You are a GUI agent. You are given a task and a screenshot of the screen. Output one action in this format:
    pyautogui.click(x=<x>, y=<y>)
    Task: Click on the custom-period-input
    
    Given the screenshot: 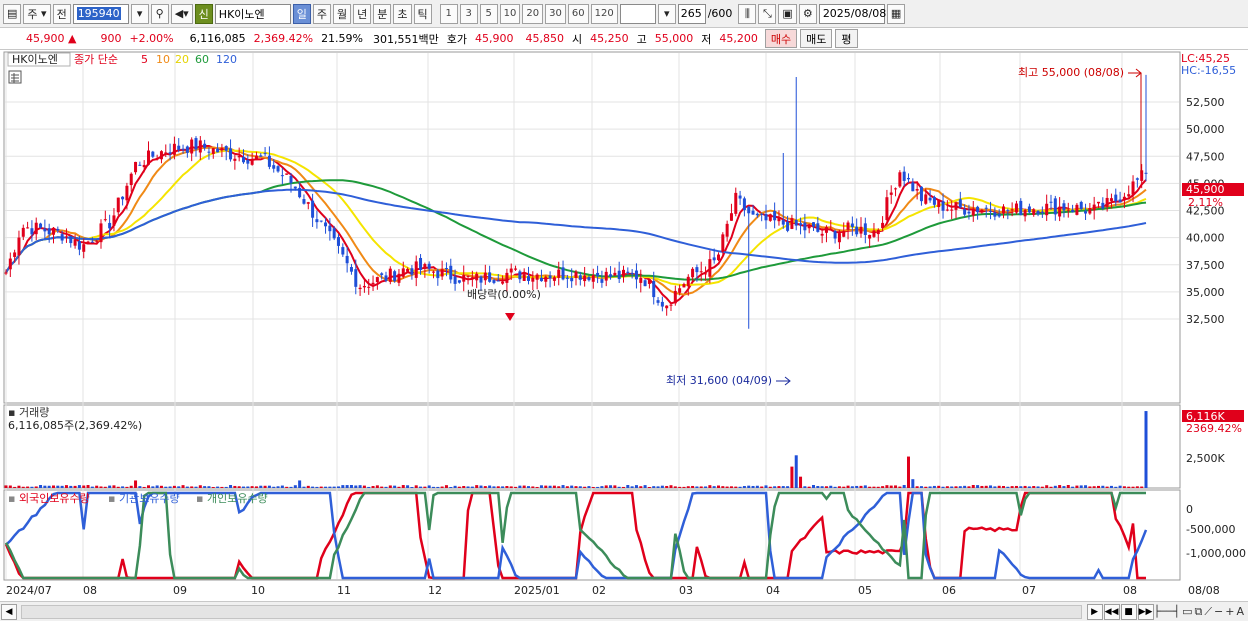 What is the action you would take?
    pyautogui.click(x=637, y=13)
    